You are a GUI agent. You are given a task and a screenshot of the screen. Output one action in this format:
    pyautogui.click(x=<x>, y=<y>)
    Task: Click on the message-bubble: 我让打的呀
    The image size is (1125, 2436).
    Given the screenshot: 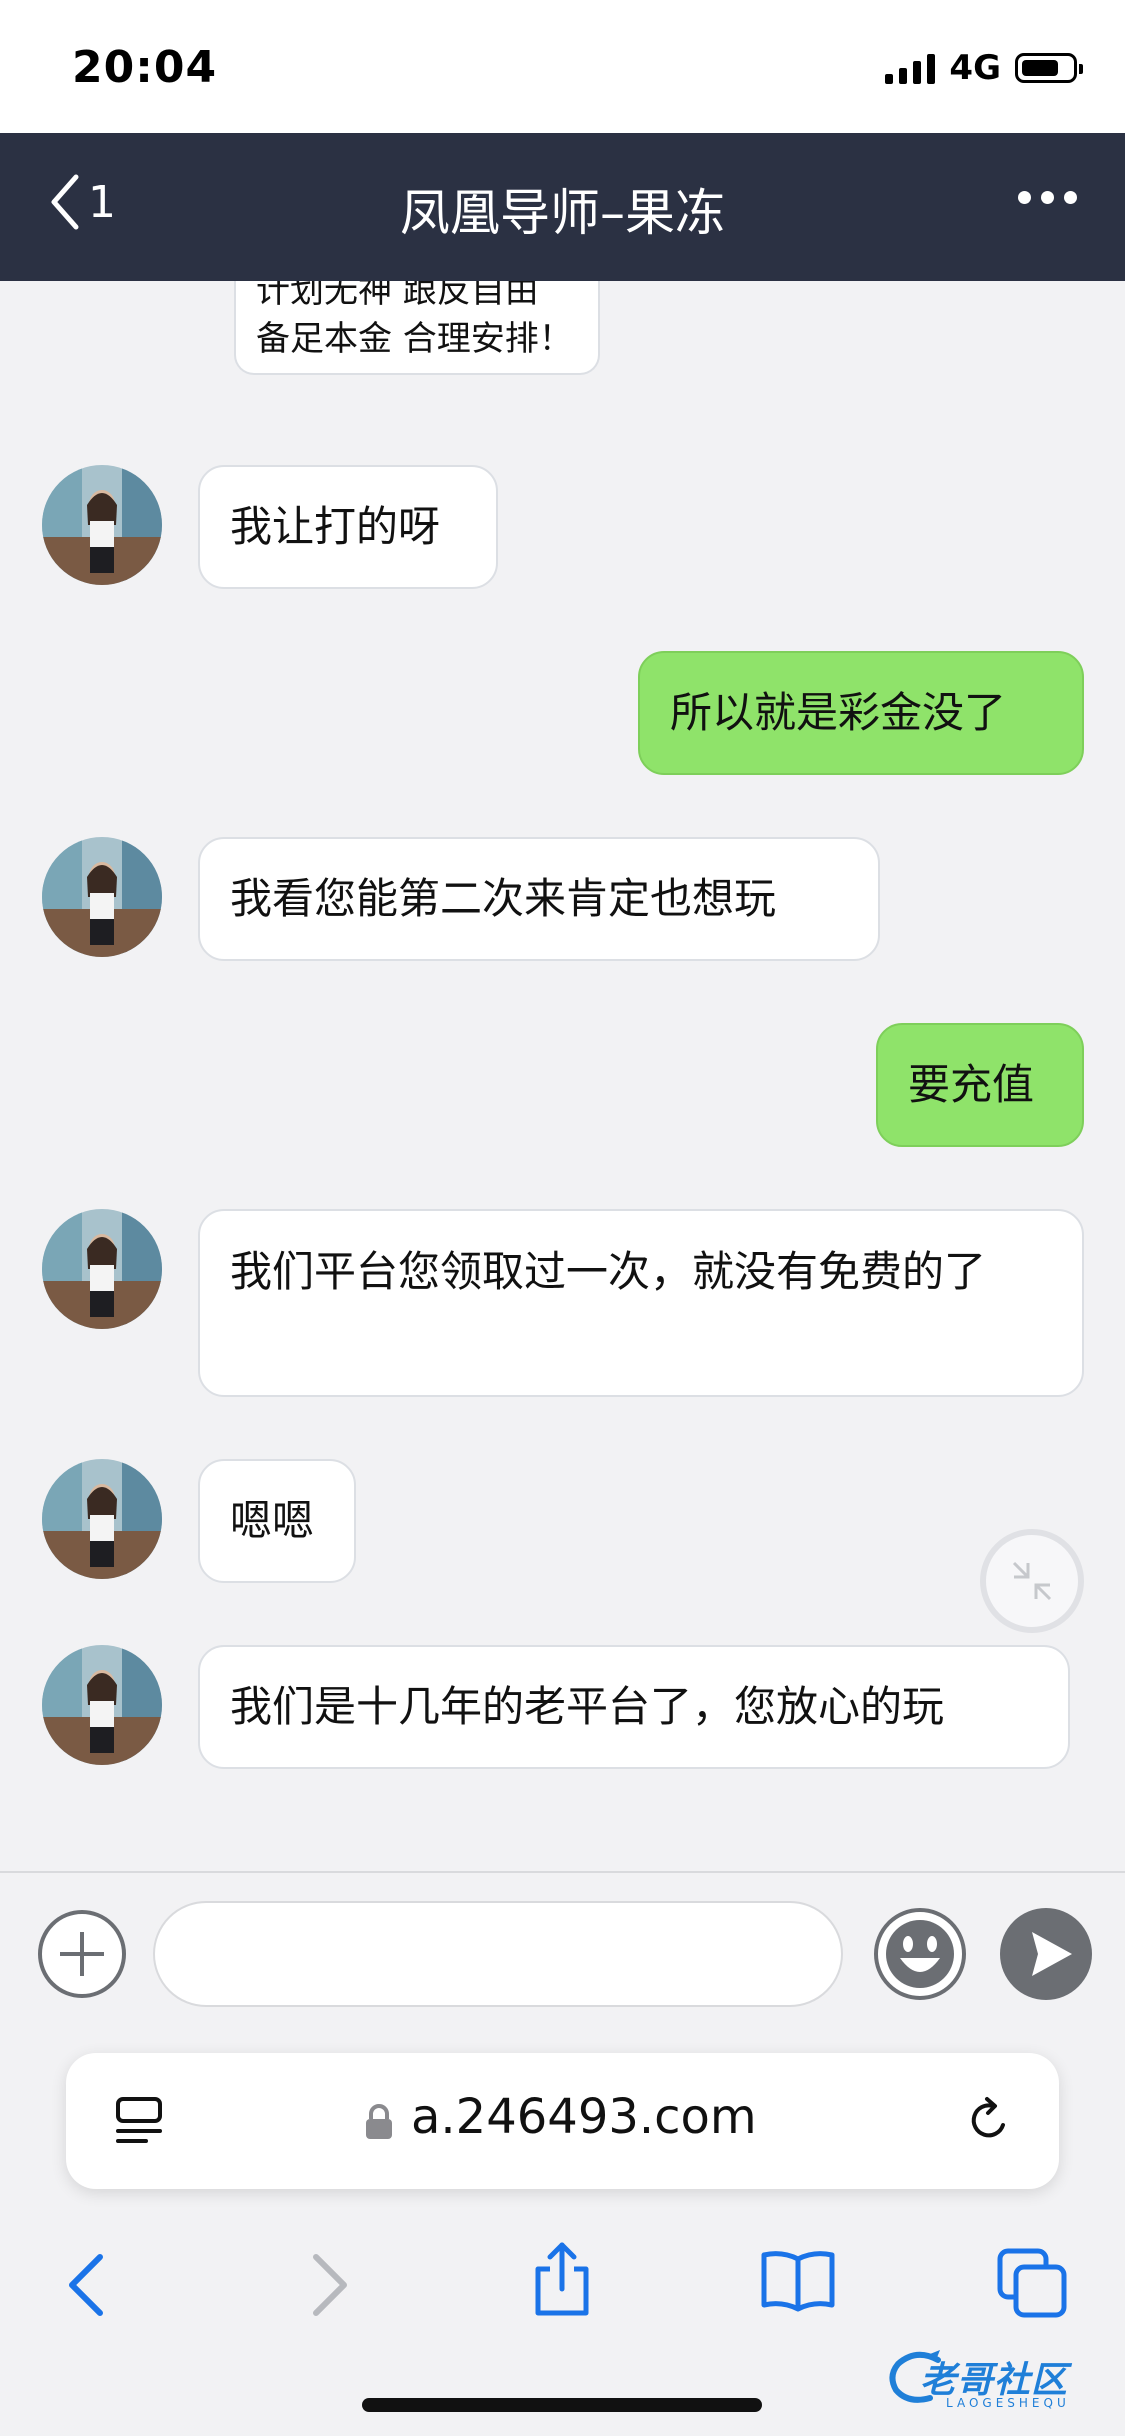 What is the action you would take?
    pyautogui.click(x=348, y=527)
    